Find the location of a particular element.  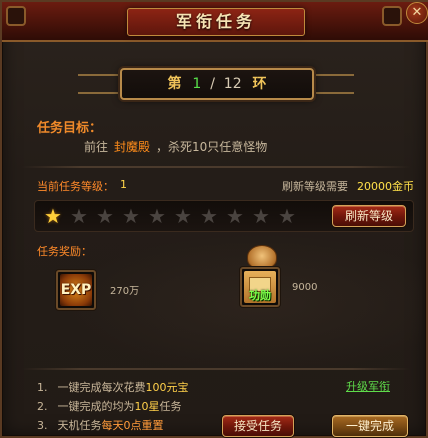

exp-icon: EXP is located at coordinates (76, 290).